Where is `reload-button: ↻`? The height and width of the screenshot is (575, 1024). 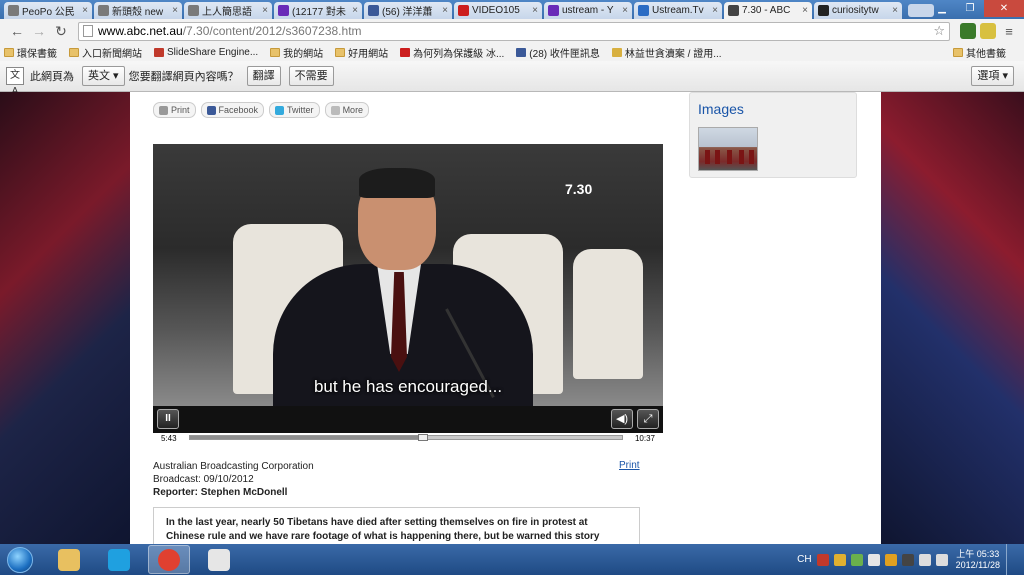
reload-button: ↻ is located at coordinates (61, 31).